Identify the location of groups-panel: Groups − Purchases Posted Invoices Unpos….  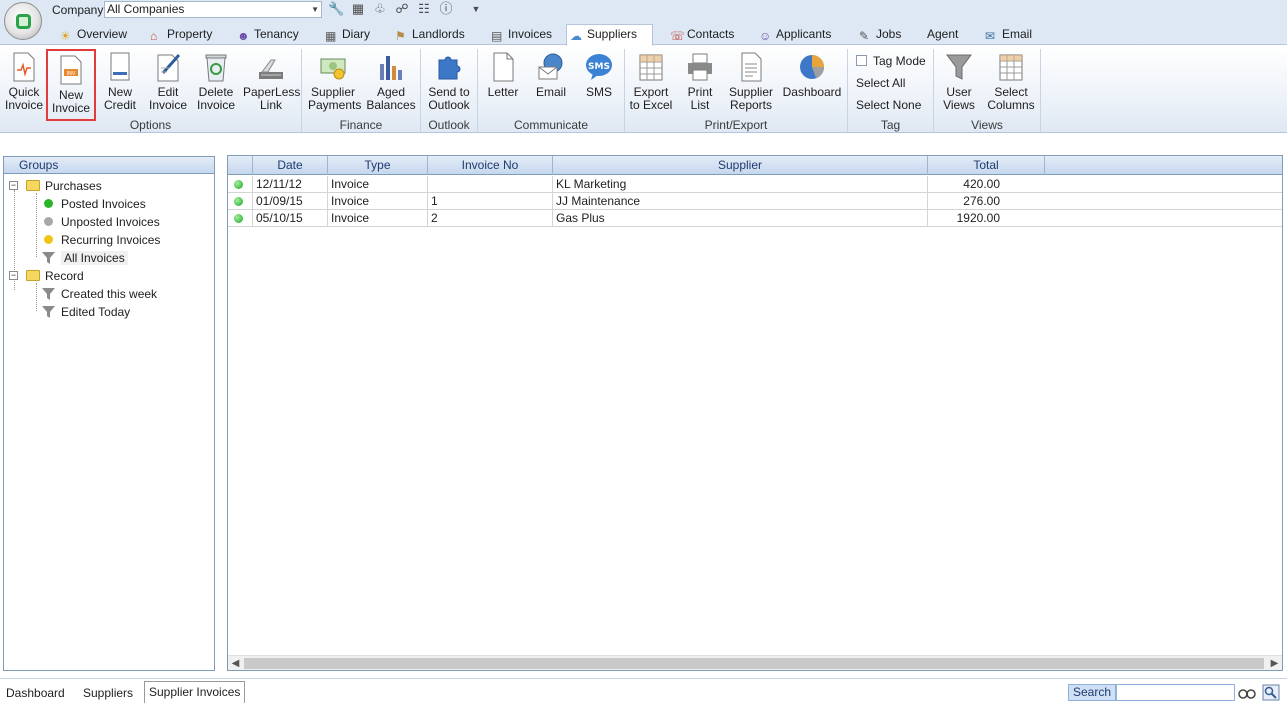
(109, 413).